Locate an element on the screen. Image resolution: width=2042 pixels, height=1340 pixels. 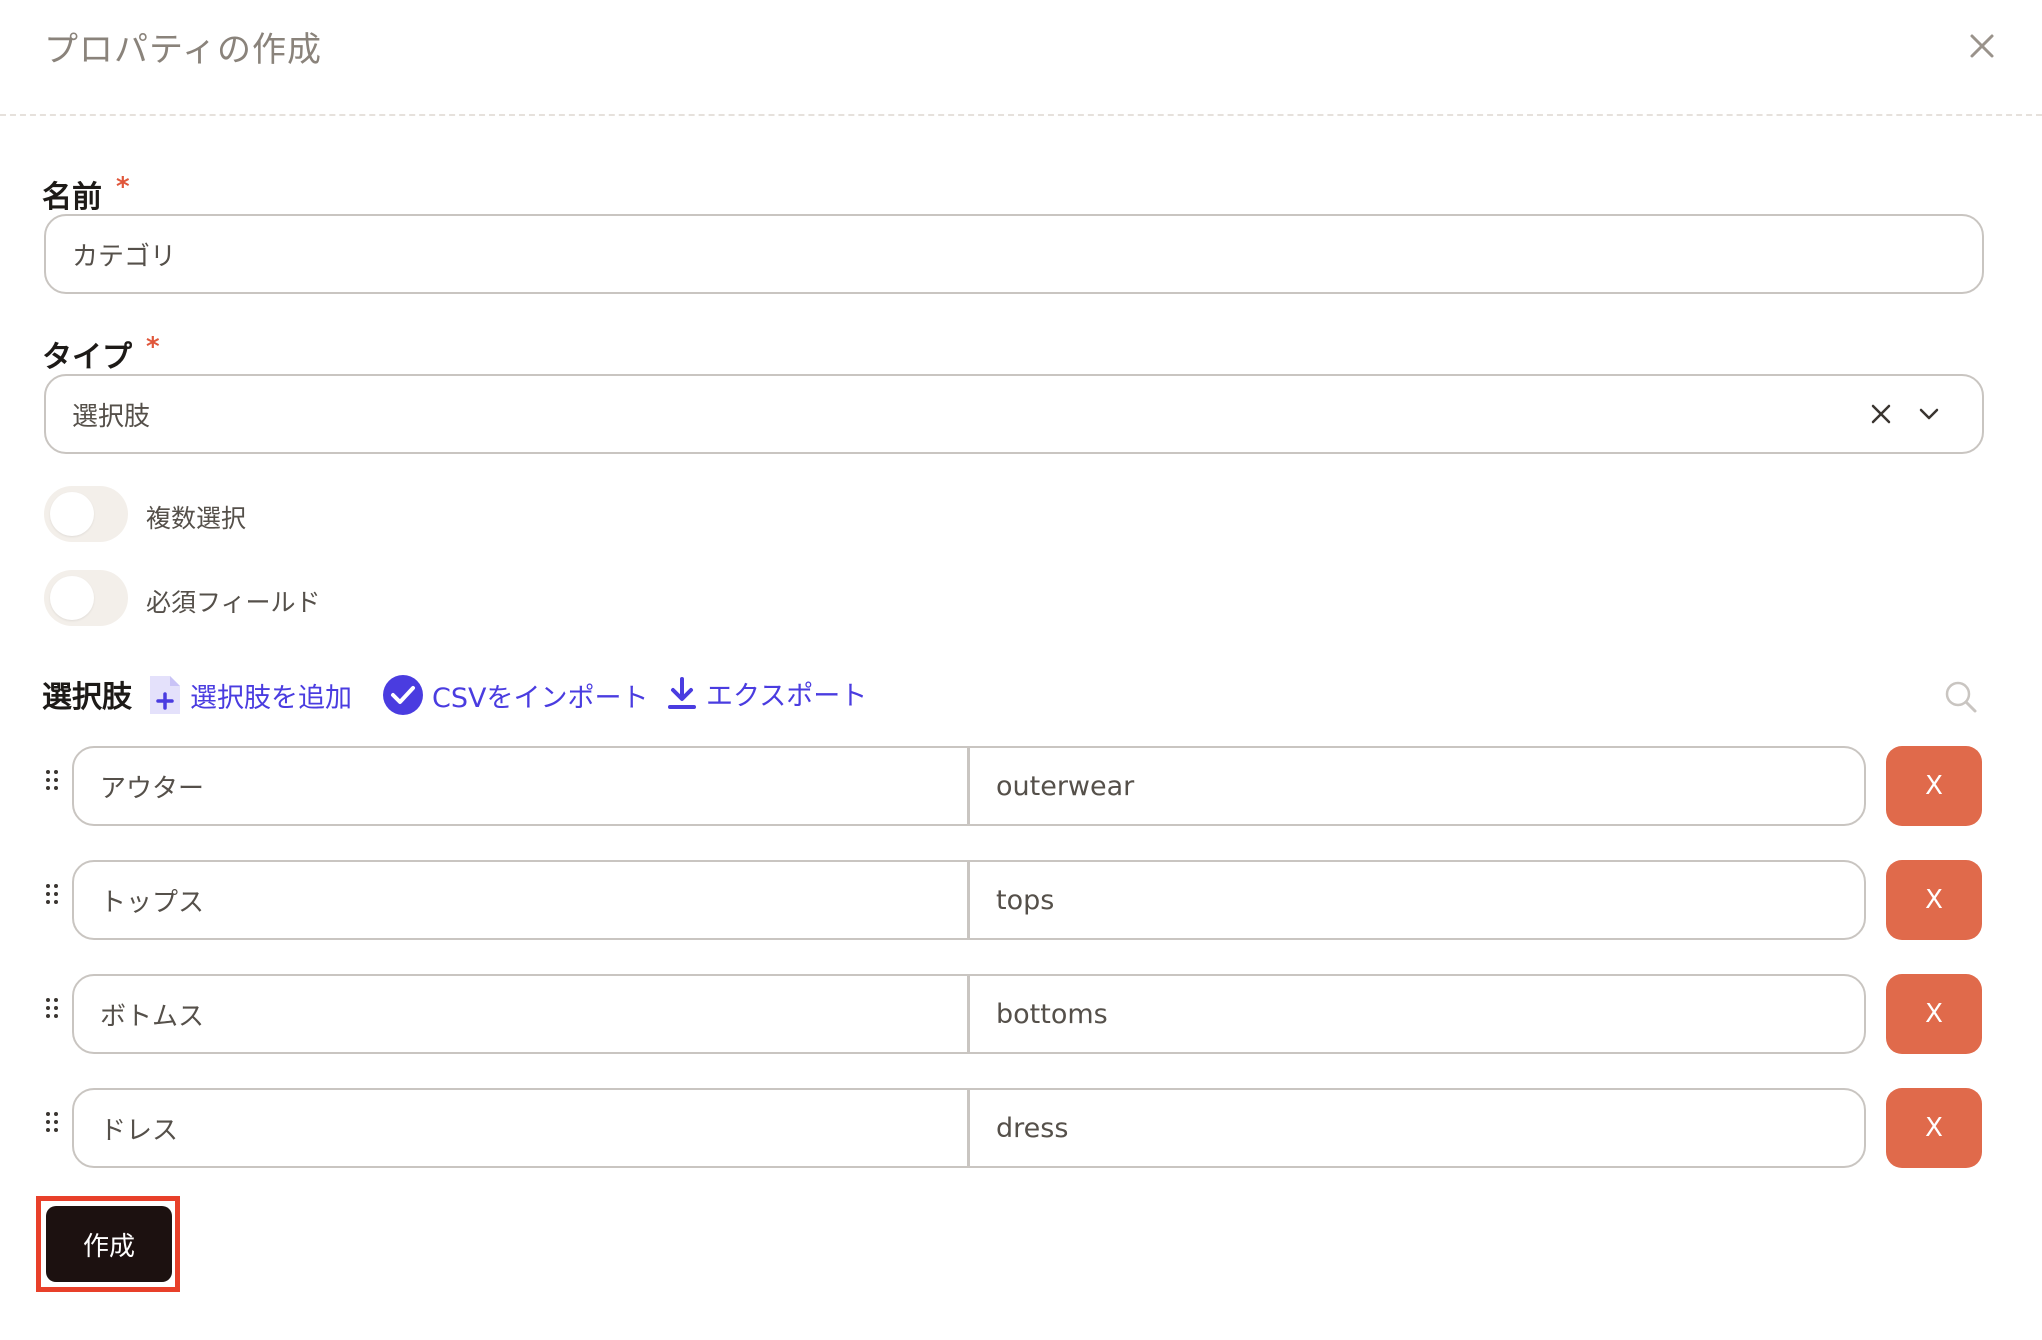
name-input: カテゴリ is located at coordinates (1014, 254).